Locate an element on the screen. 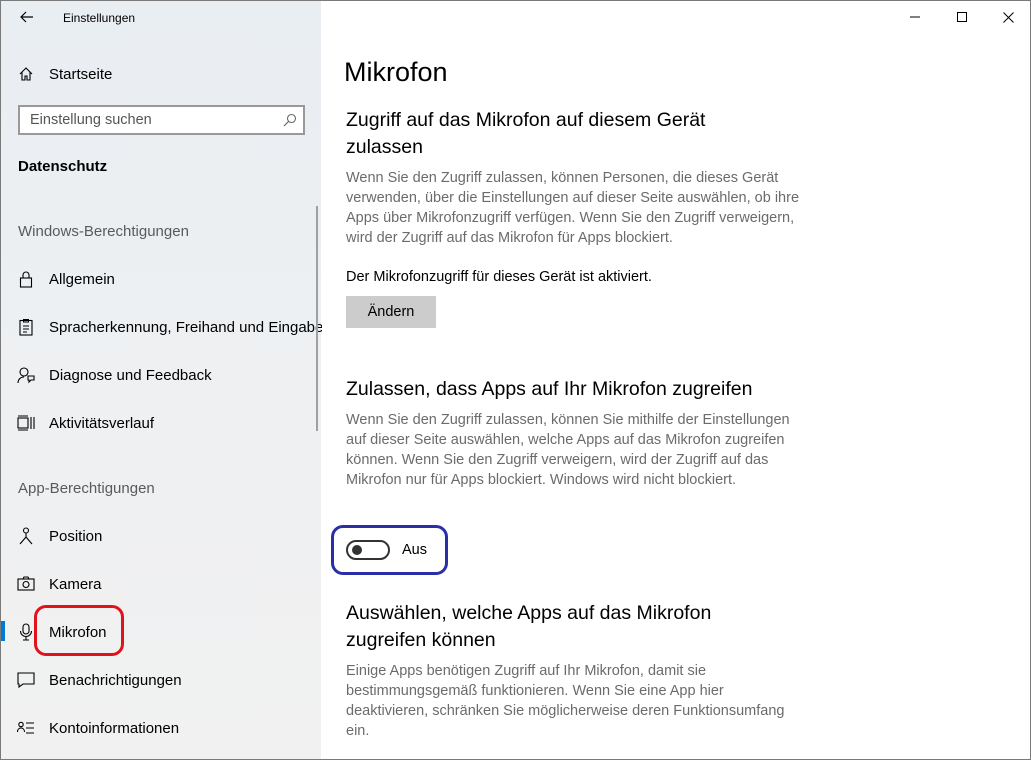 This screenshot has height=760, width=1031. section-windows-permissions: Windows-Berechtigungen is located at coordinates (103, 231).